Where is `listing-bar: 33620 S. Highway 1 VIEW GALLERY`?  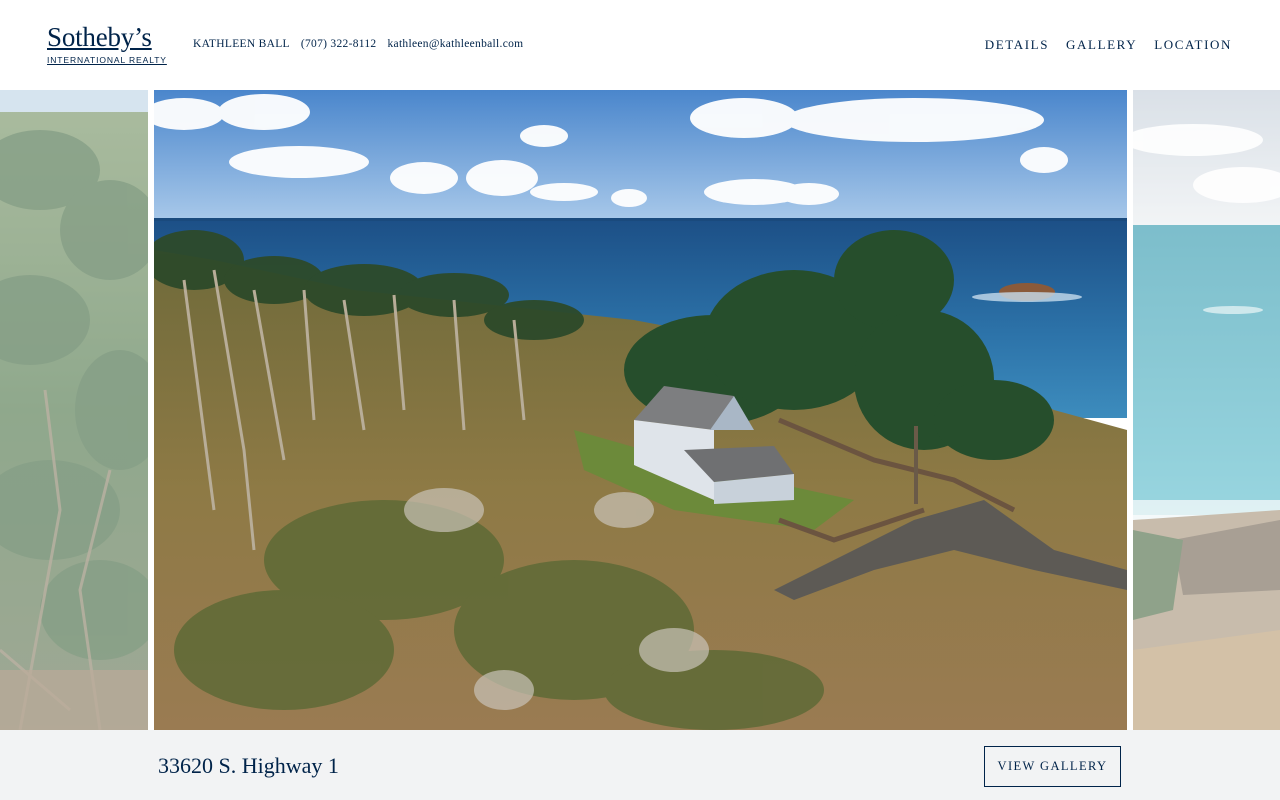
listing-bar: 33620 S. Highway 1 VIEW GALLERY is located at coordinates (640, 765).